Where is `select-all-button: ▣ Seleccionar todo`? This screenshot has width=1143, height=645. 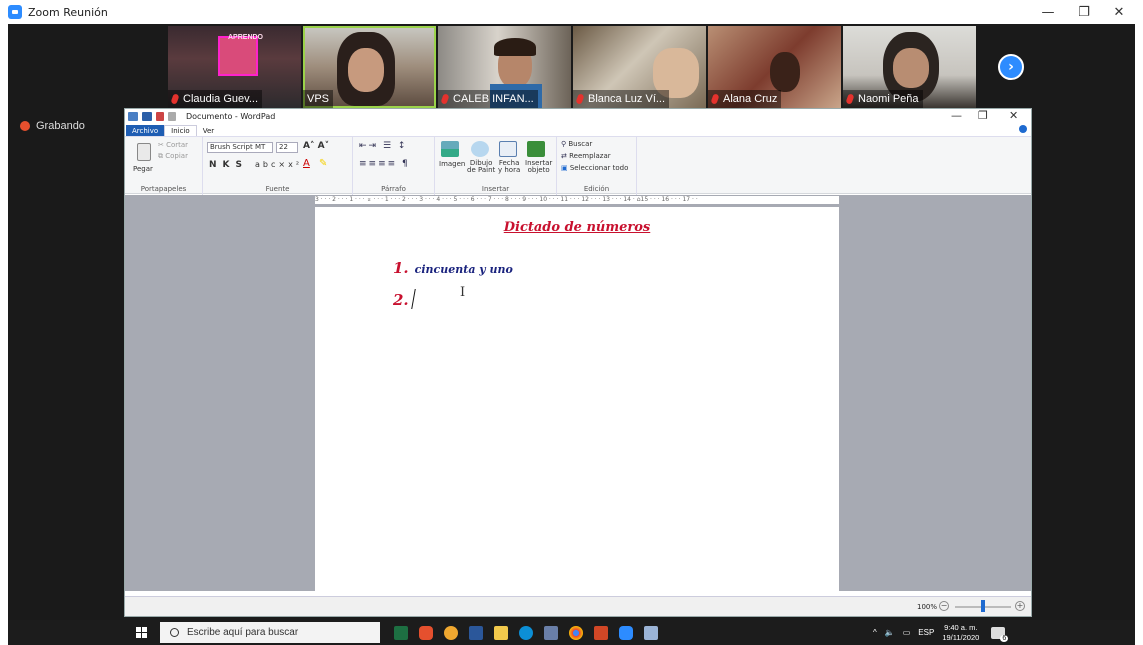 select-all-button: ▣ Seleccionar todo is located at coordinates (594, 168).